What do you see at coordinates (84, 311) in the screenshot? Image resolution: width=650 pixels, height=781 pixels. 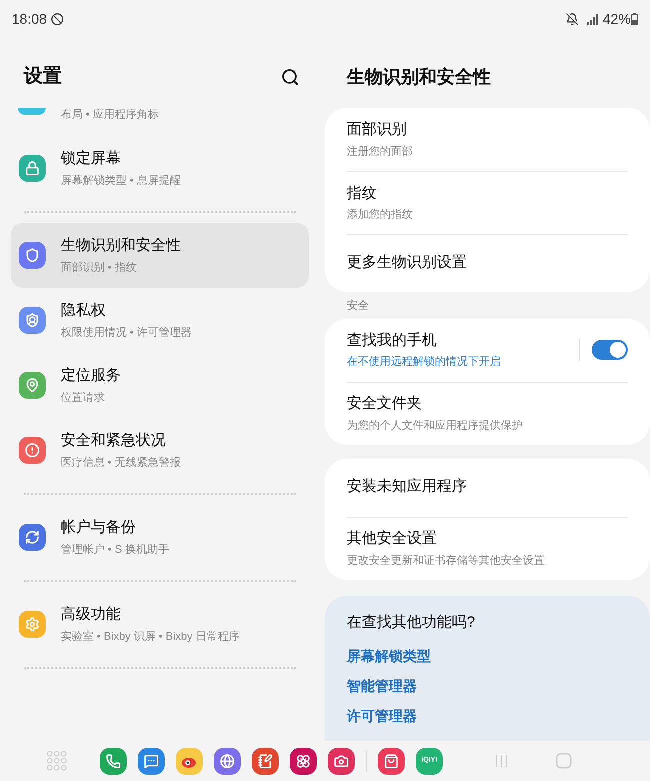 I see `item-title: 隐私权` at bounding box center [84, 311].